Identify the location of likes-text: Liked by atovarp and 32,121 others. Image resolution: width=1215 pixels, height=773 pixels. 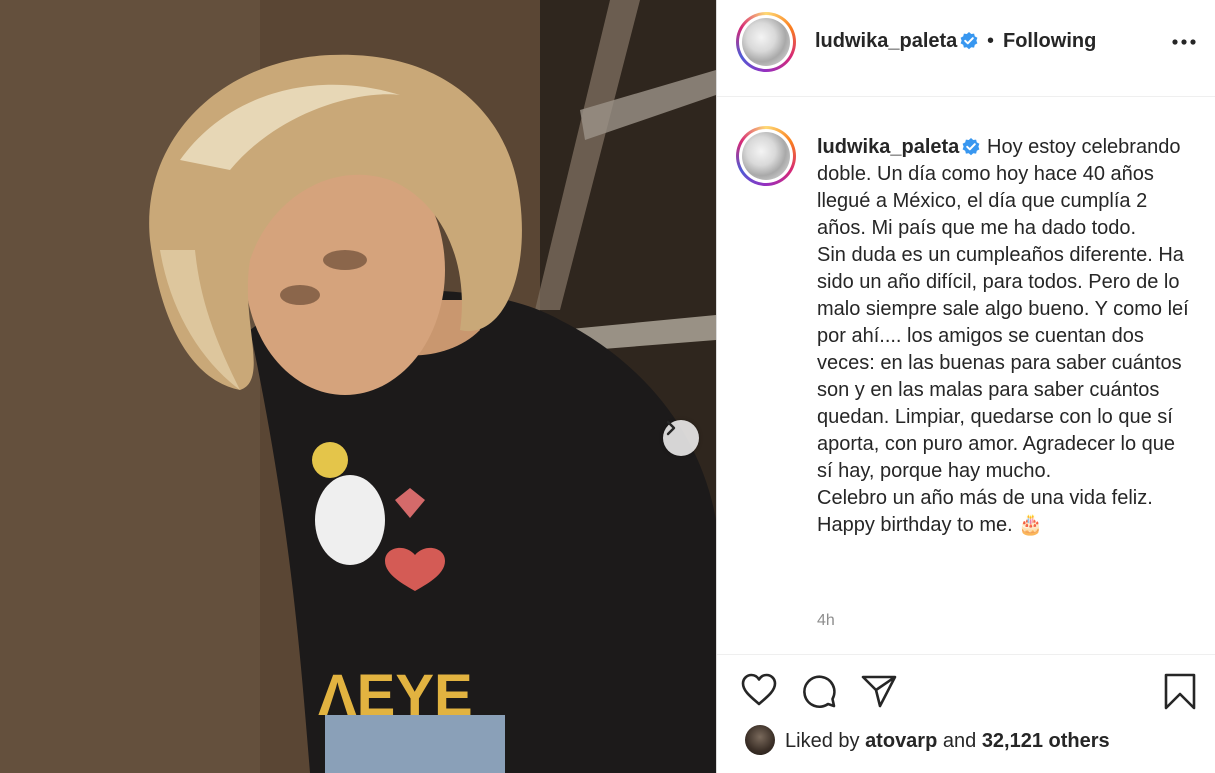
(947, 741).